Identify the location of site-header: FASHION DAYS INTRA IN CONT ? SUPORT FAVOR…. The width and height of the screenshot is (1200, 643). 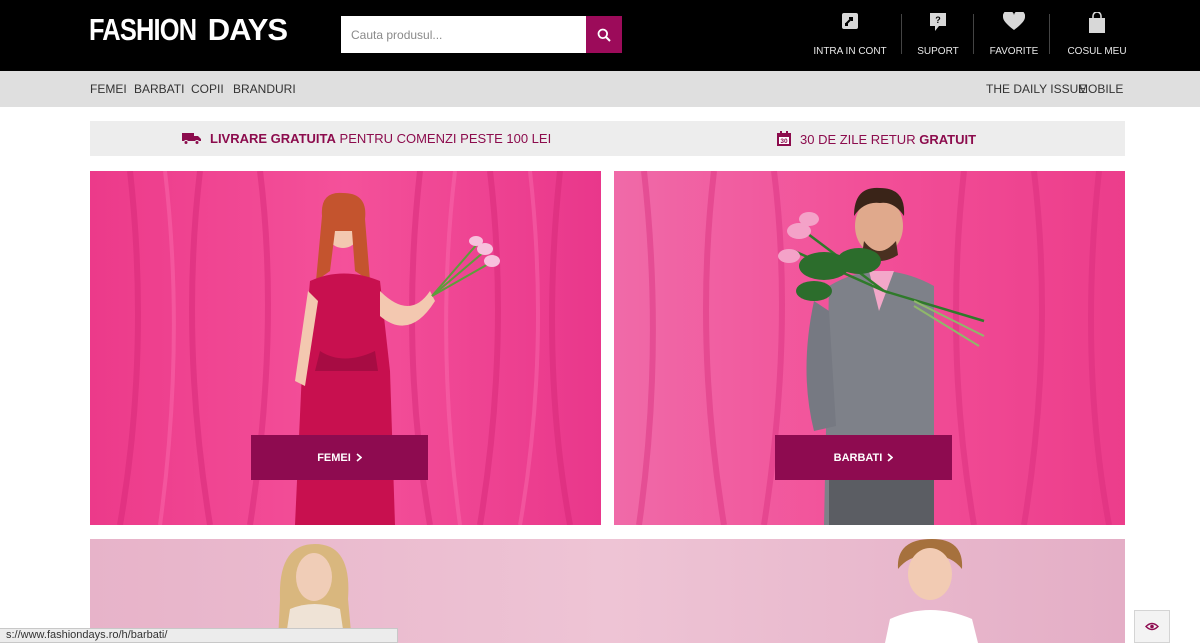
(600, 35).